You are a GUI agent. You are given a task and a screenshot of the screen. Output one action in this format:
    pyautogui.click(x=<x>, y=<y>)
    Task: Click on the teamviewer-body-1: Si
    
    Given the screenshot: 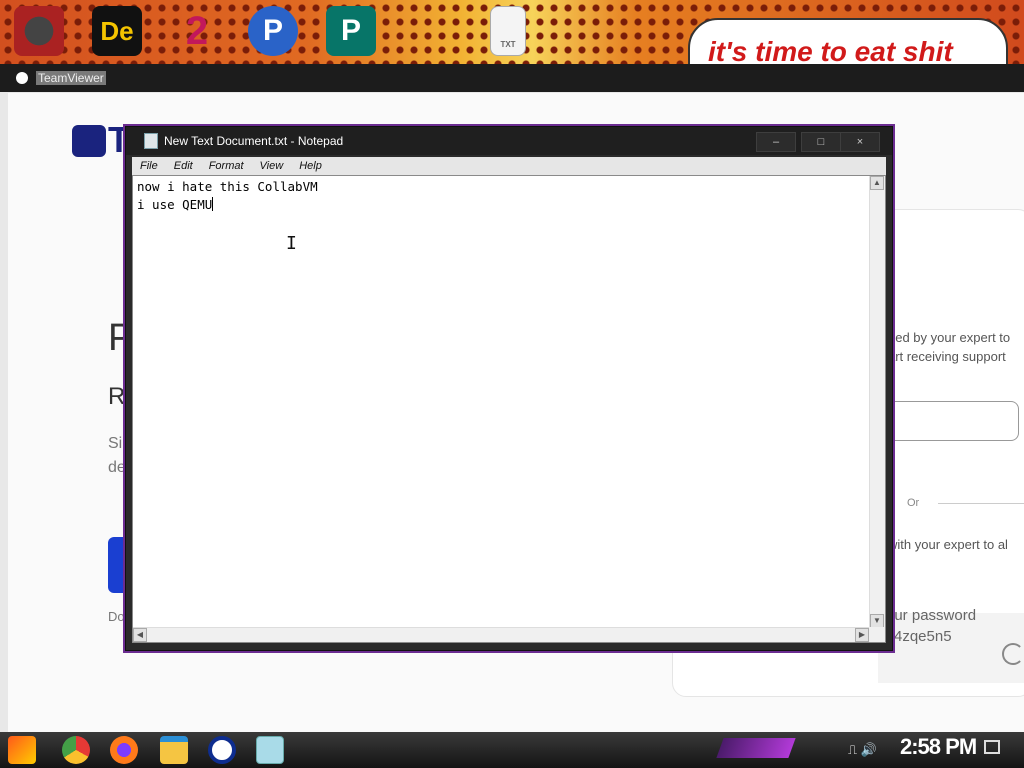 What is the action you would take?
    pyautogui.click(x=115, y=443)
    